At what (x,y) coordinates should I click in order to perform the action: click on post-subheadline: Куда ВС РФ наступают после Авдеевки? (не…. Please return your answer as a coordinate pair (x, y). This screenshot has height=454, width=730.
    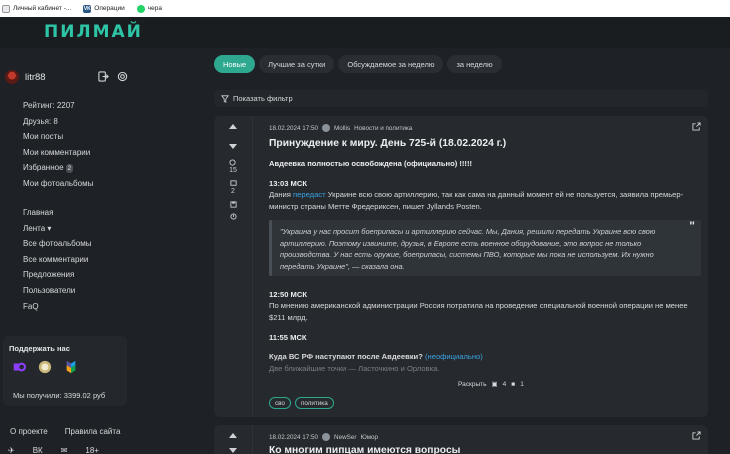
    Looking at the image, I should click on (376, 356).